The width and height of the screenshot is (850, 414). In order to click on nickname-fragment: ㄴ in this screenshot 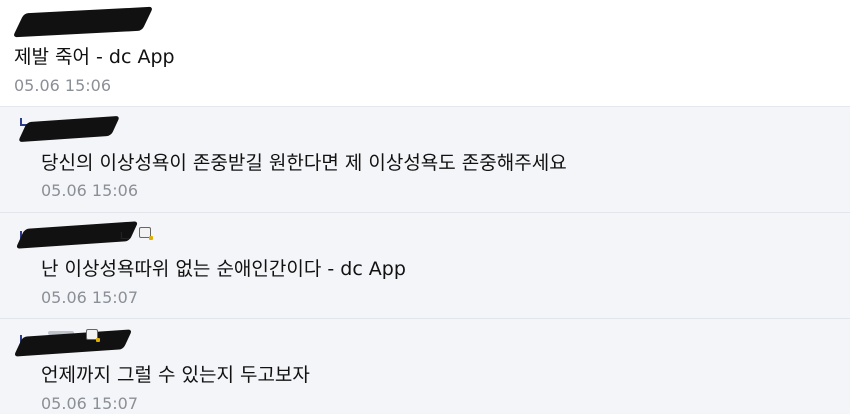, I will do `click(125, 236)`.